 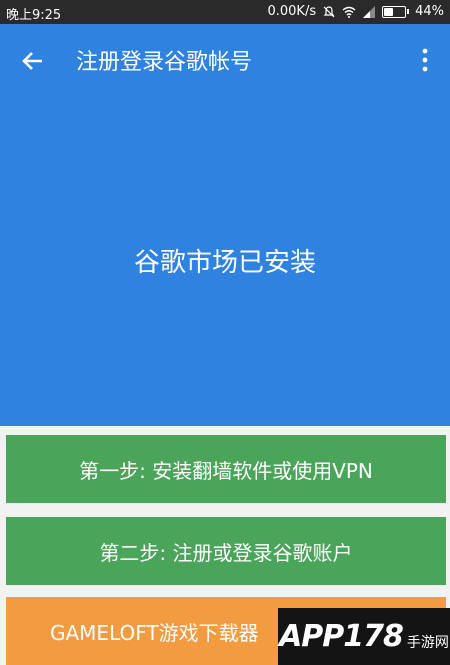 What do you see at coordinates (154, 632) in the screenshot?
I see `gameloft-downloader-label: GAMELOFT游戏下载器` at bounding box center [154, 632].